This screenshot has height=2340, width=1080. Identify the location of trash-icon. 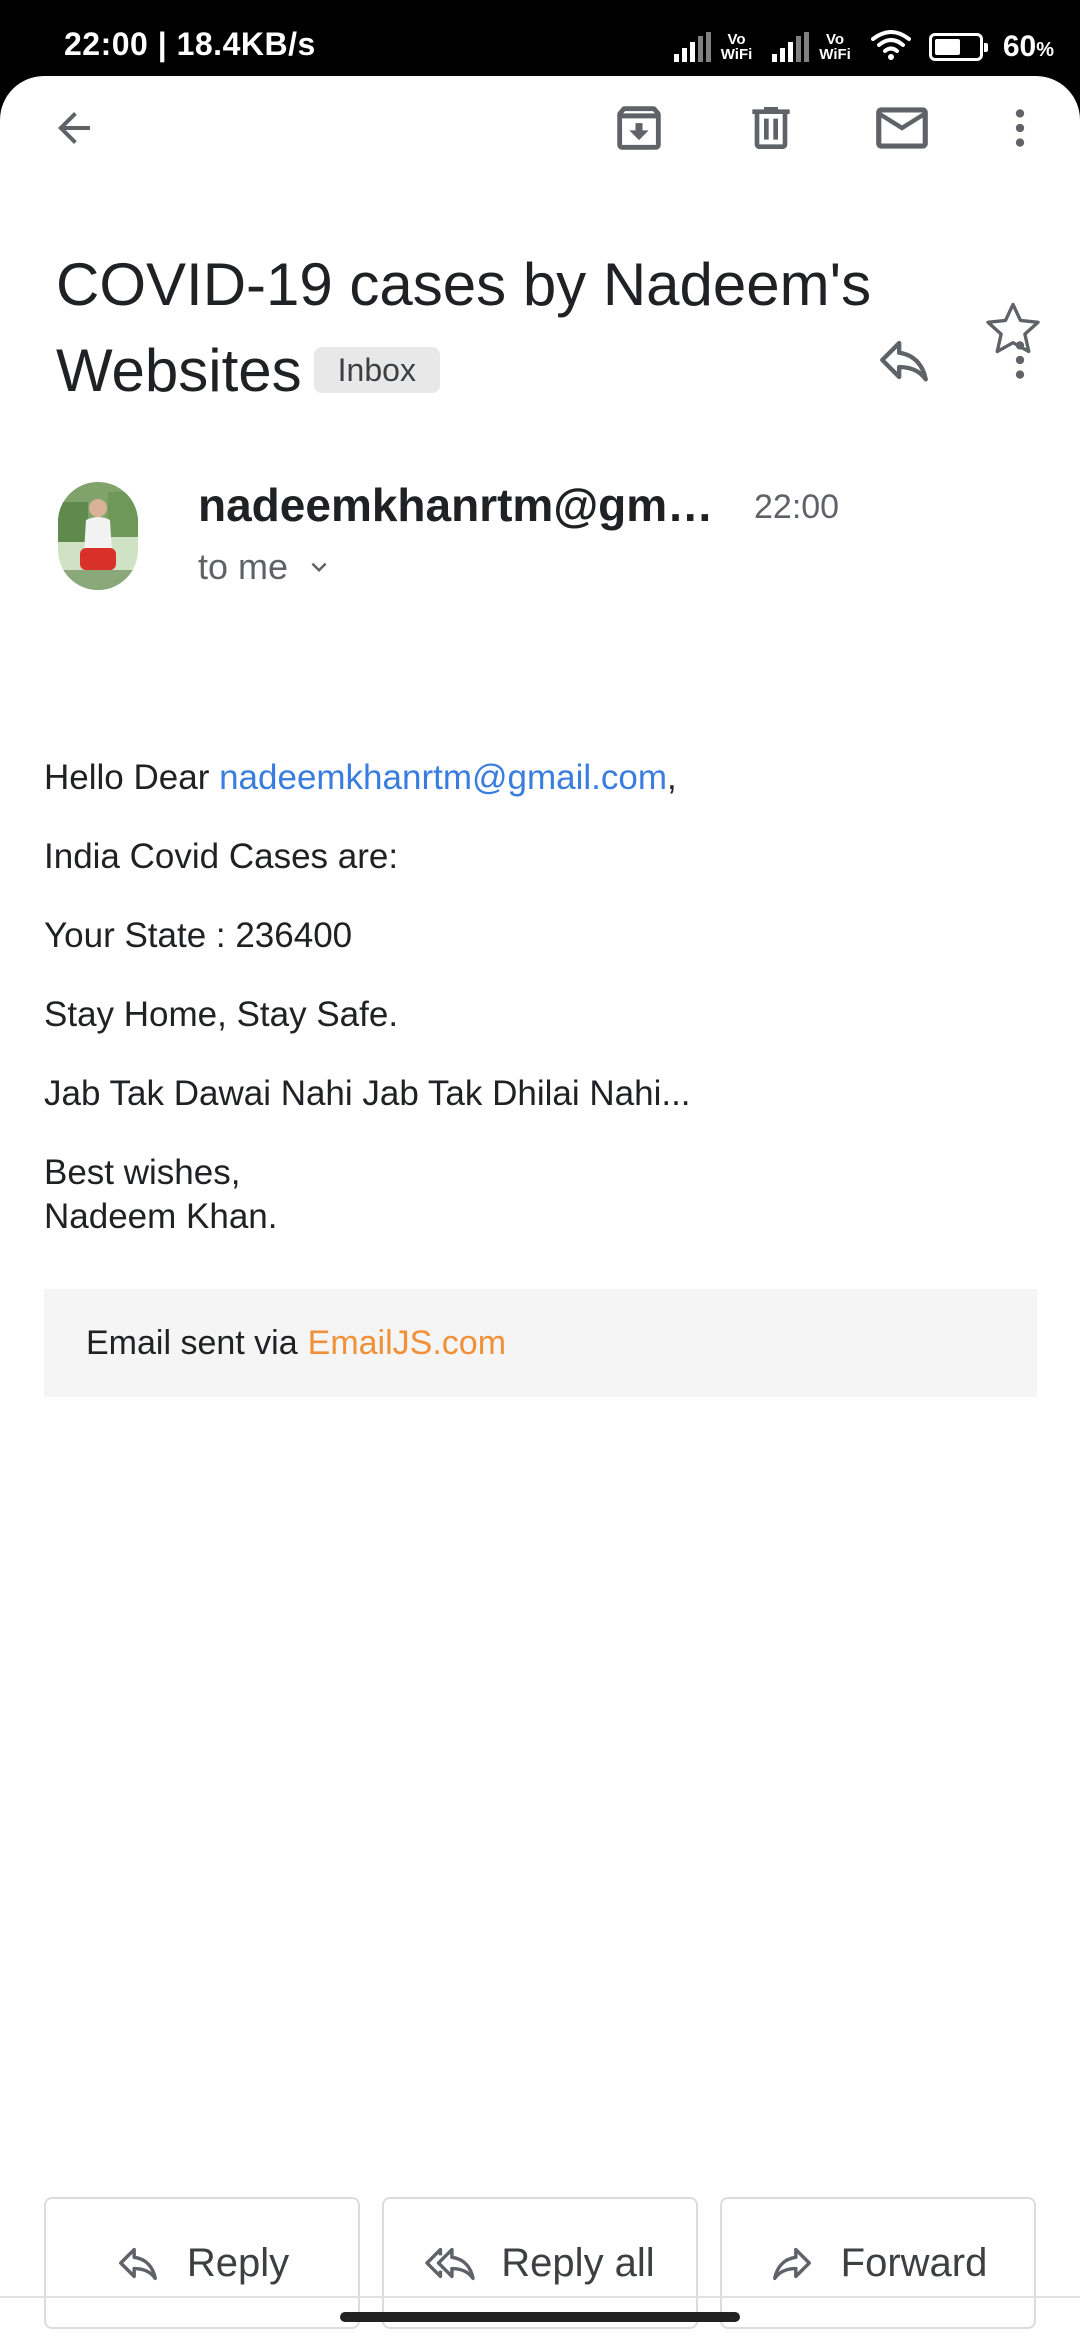
(771, 128).